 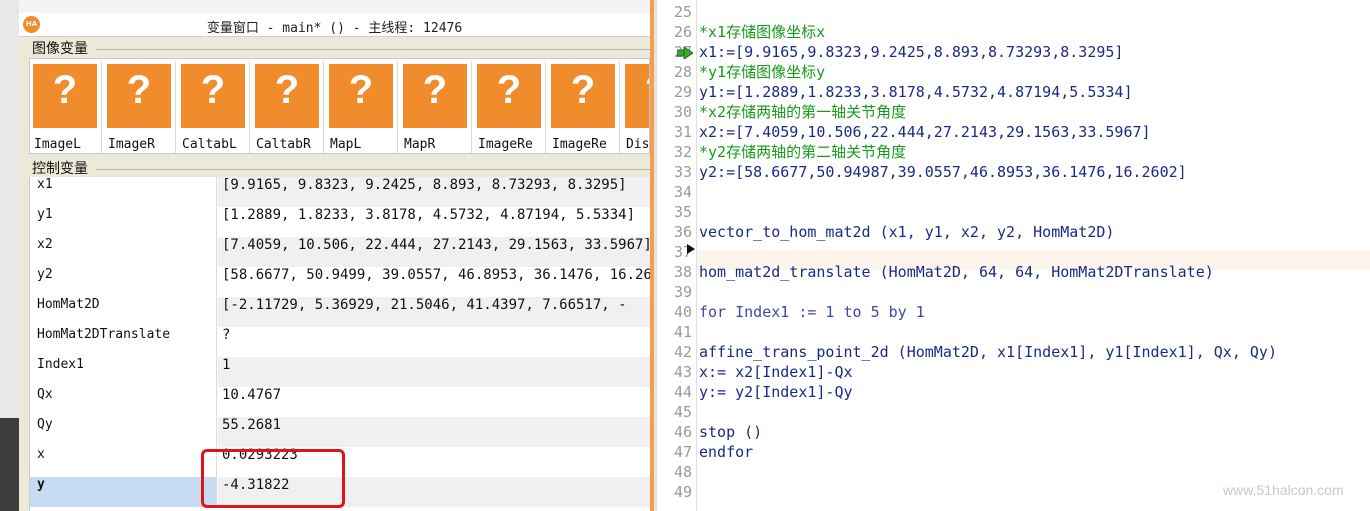 What do you see at coordinates (682, 212) in the screenshot?
I see `line-number: 35` at bounding box center [682, 212].